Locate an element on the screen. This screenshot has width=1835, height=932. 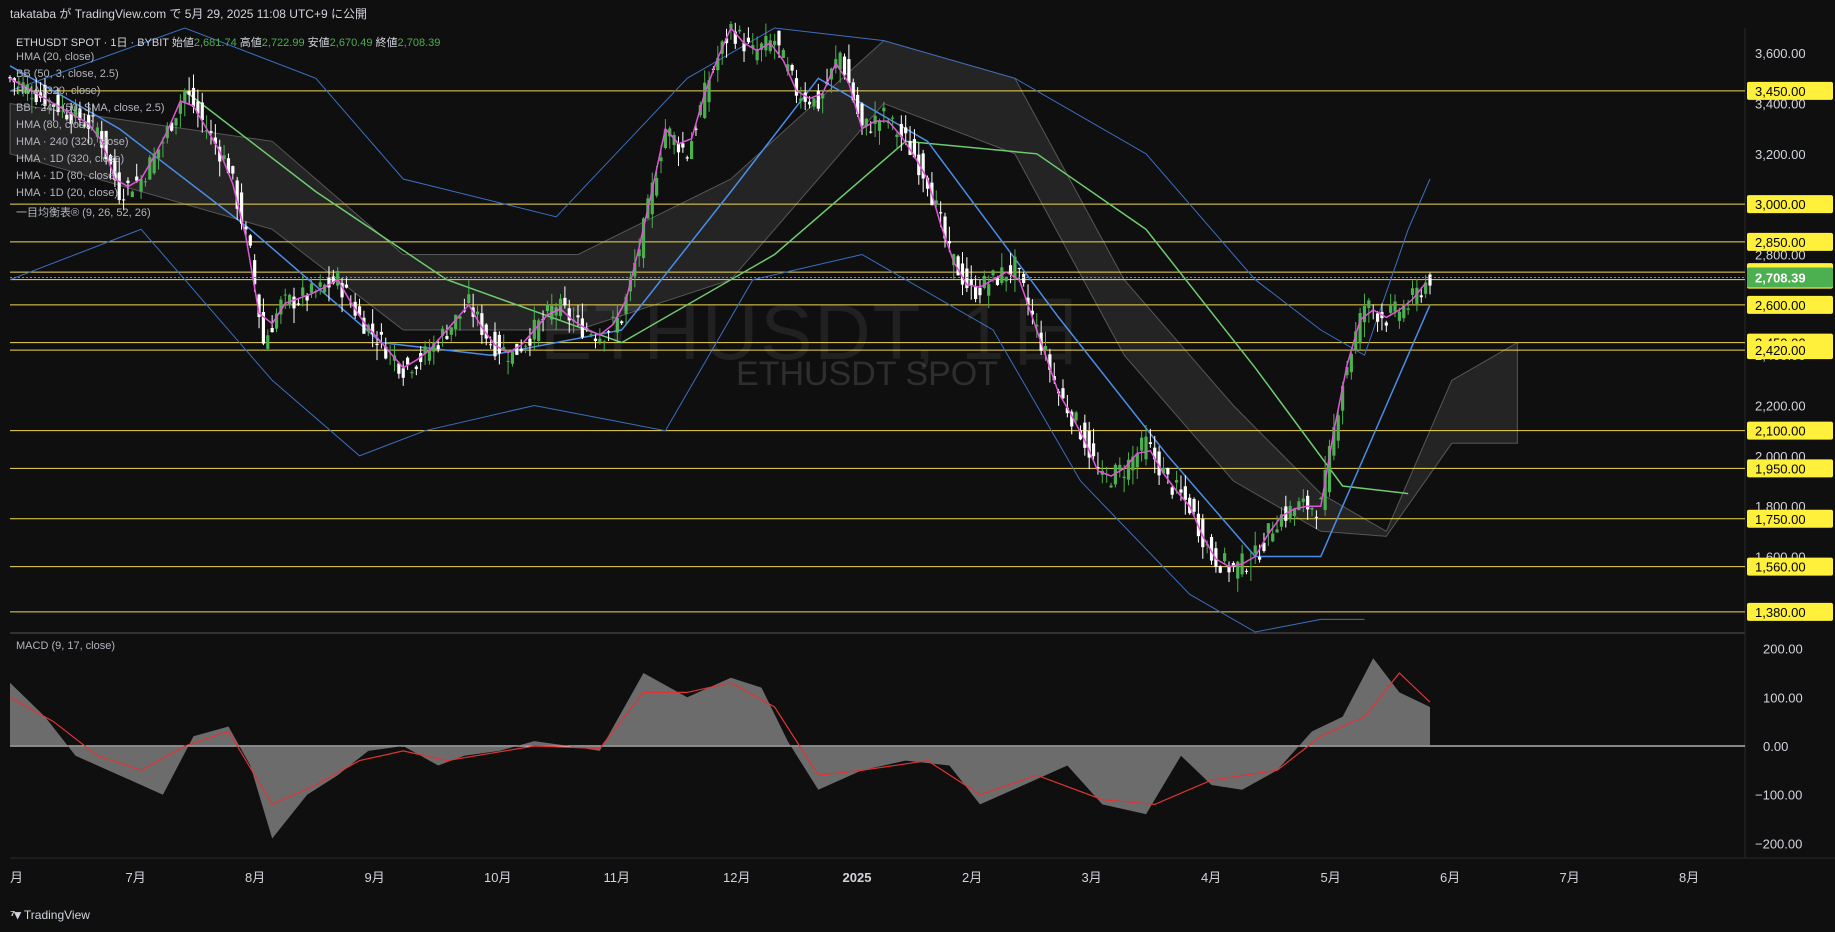
indicator-legend-3: BB · 240 (50, SMA, close, 2.5) is located at coordinates (90, 108).